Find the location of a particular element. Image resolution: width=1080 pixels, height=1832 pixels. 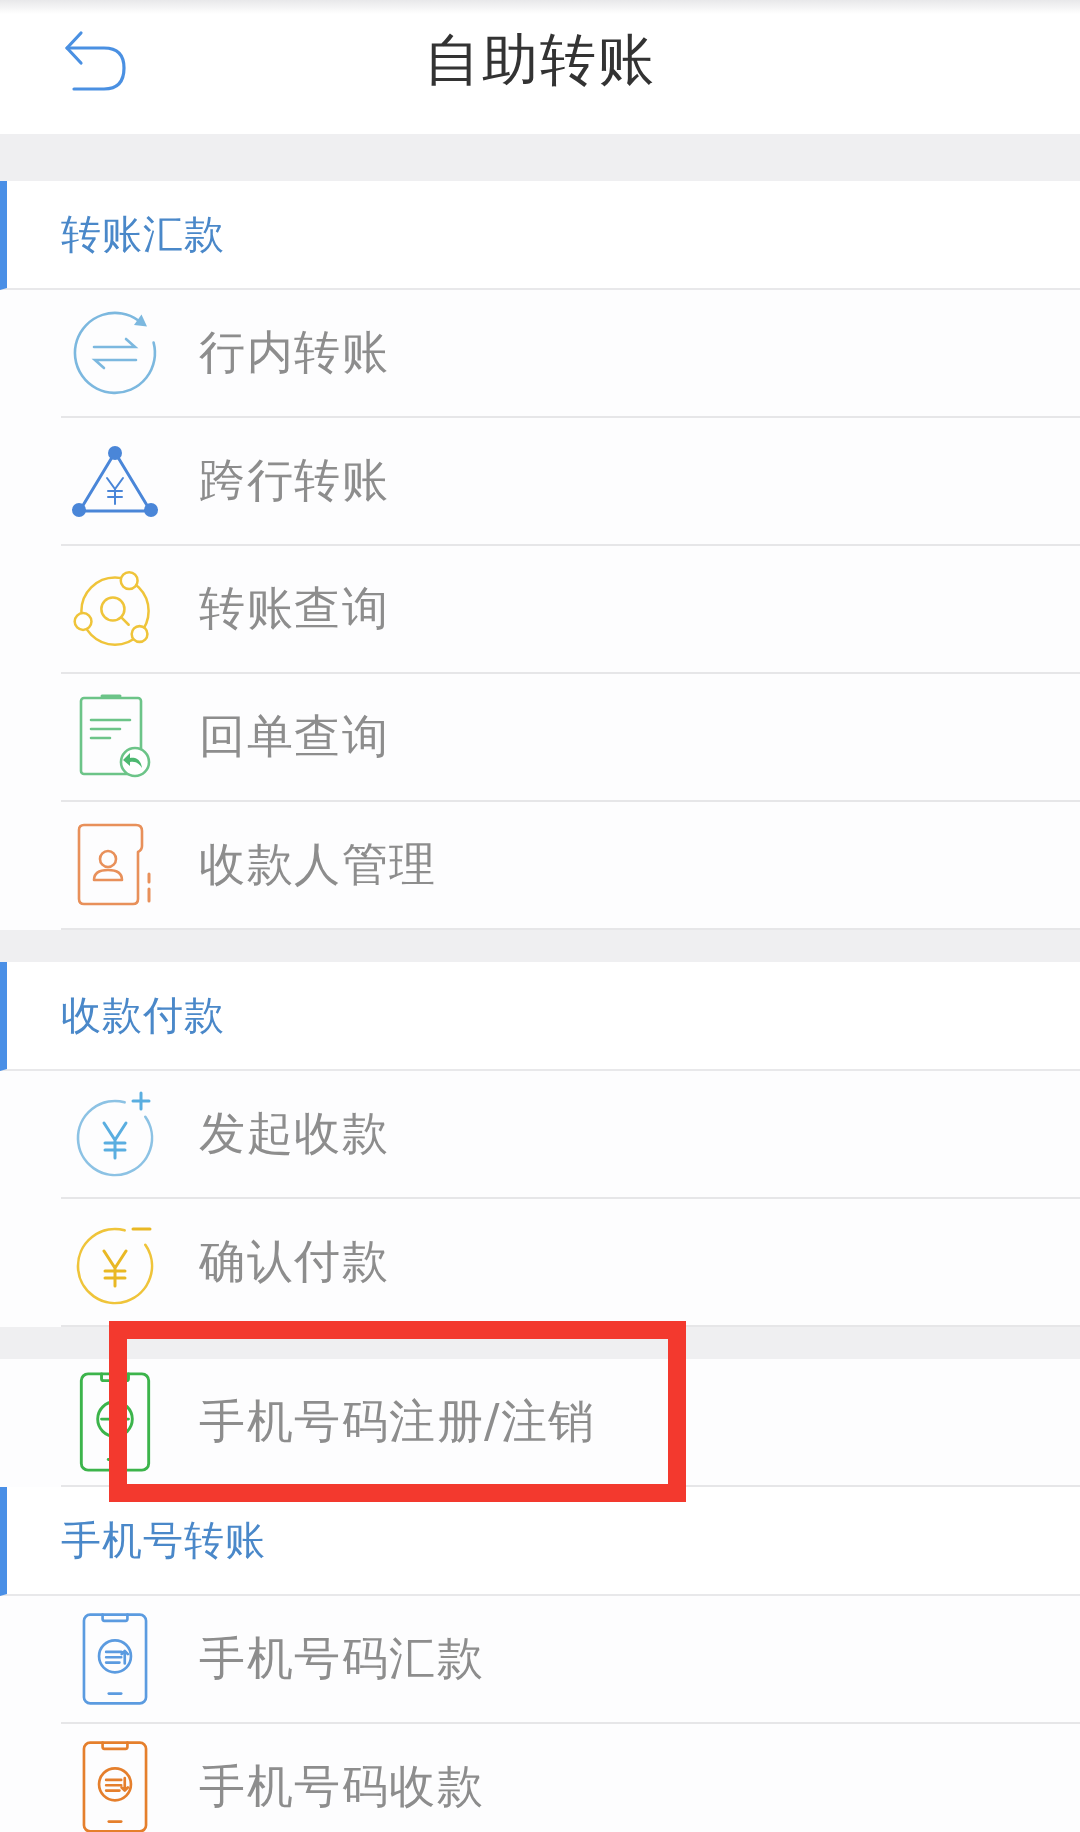

section-heading: 收款付款 is located at coordinates (540, 1016).